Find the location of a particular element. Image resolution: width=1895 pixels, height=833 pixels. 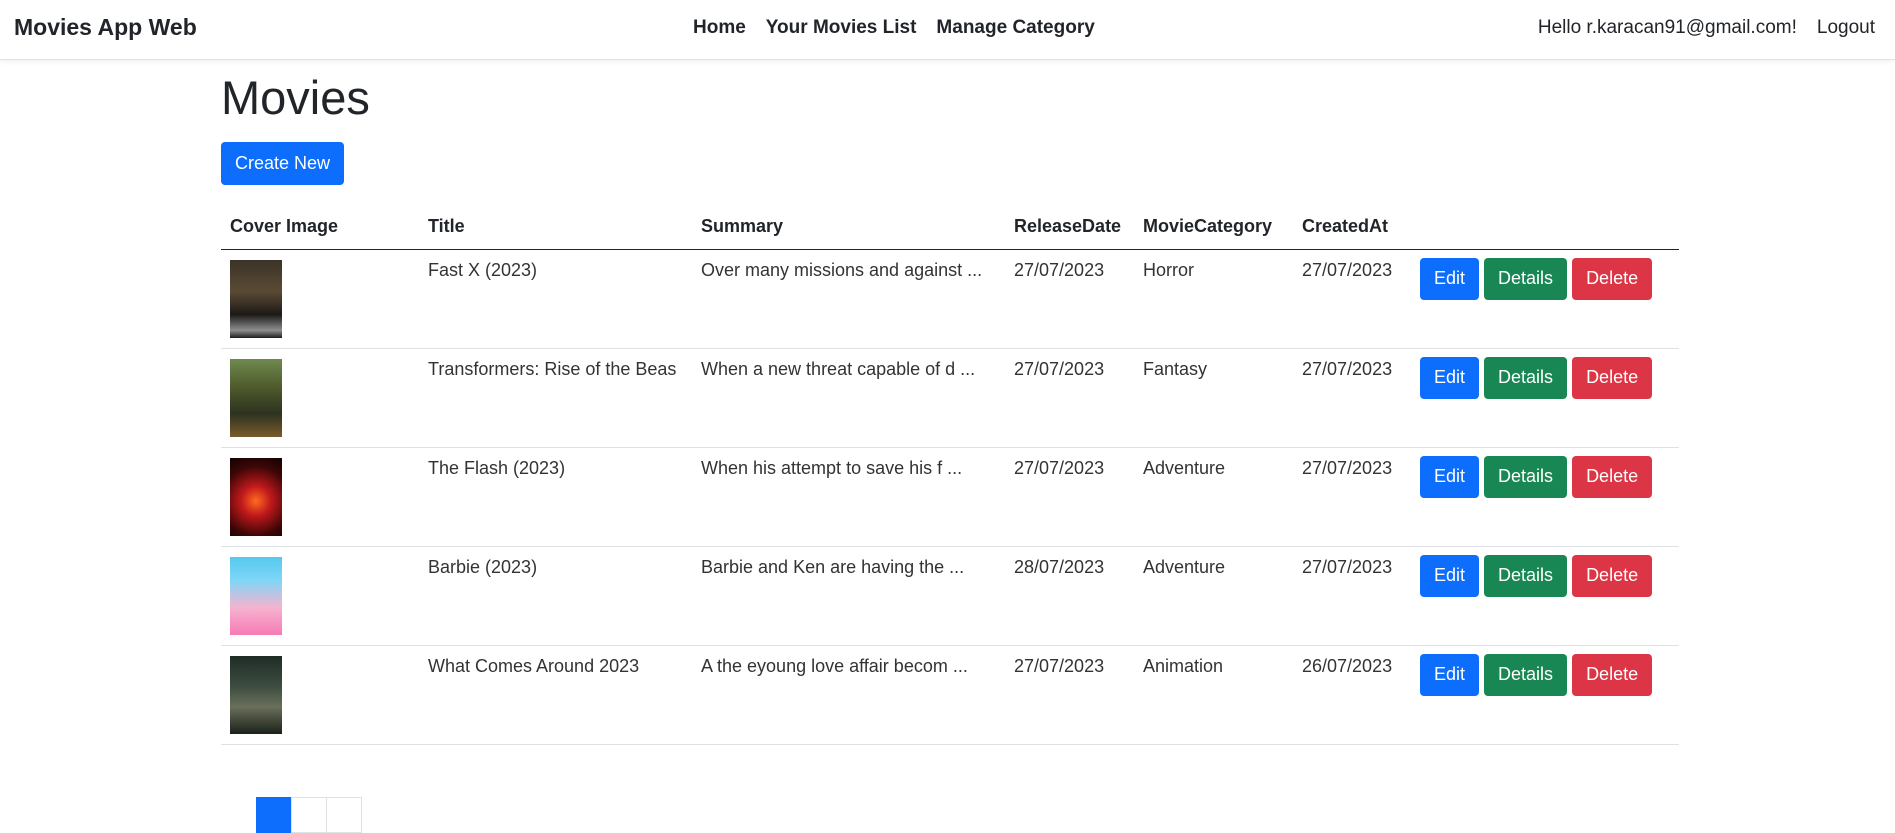

brand-link: Movies App Web is located at coordinates (105, 27).